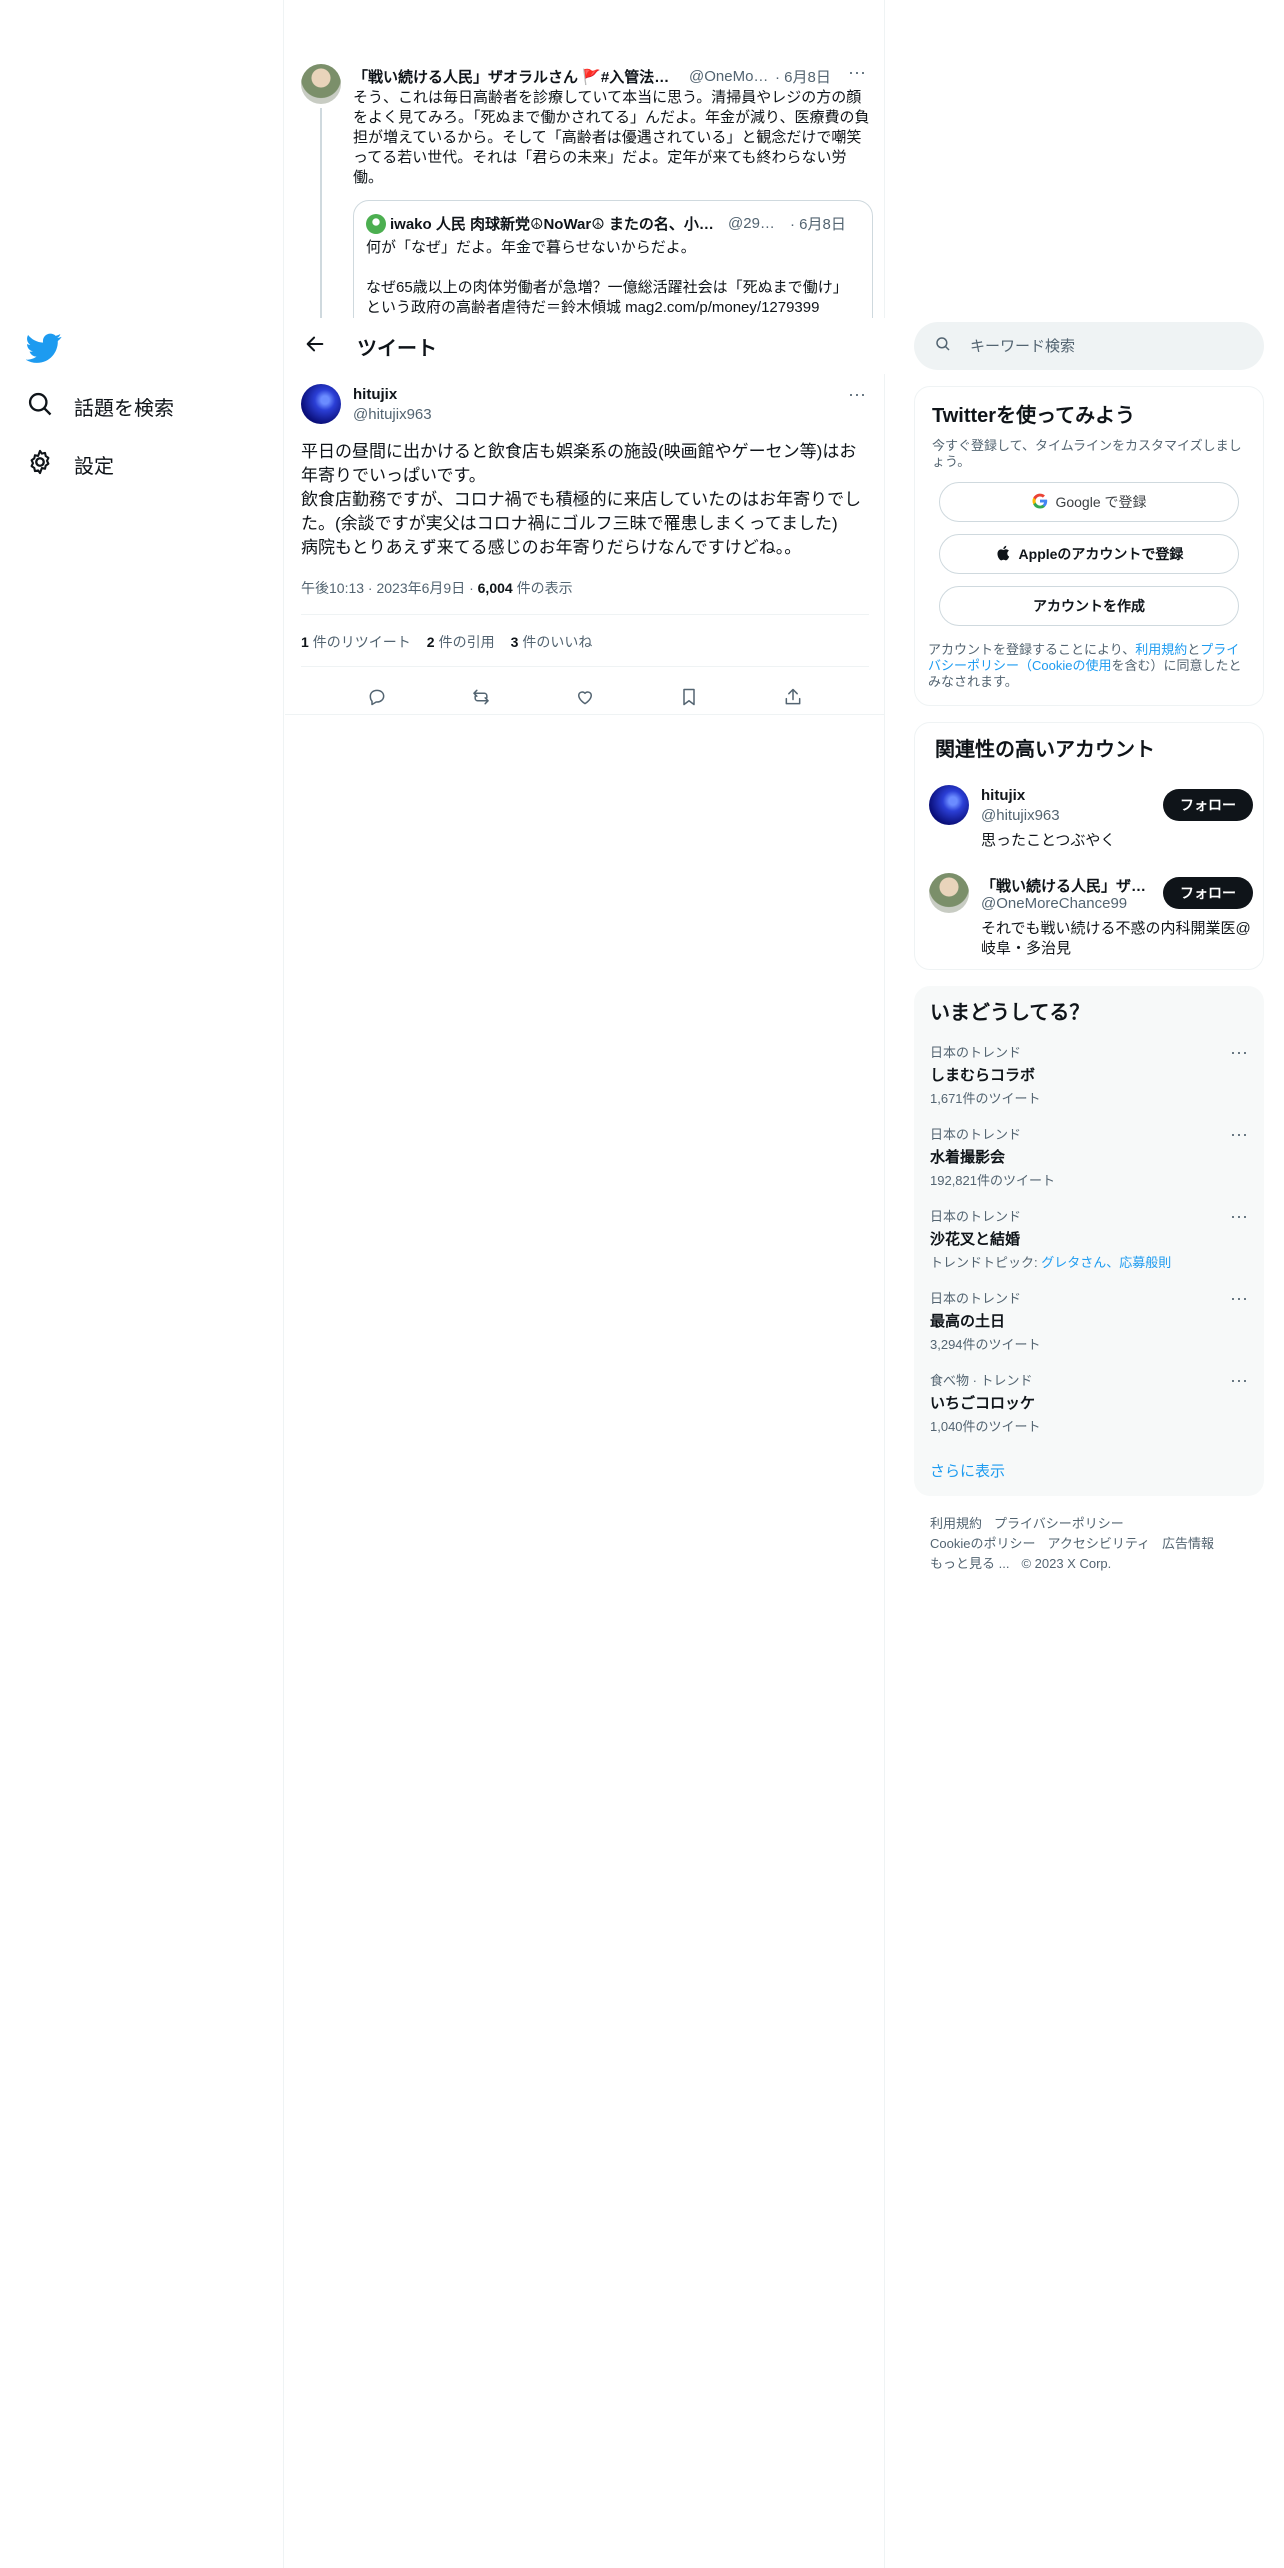 The image size is (1284, 2568). I want to click on apple-icon, so click(1007, 554).